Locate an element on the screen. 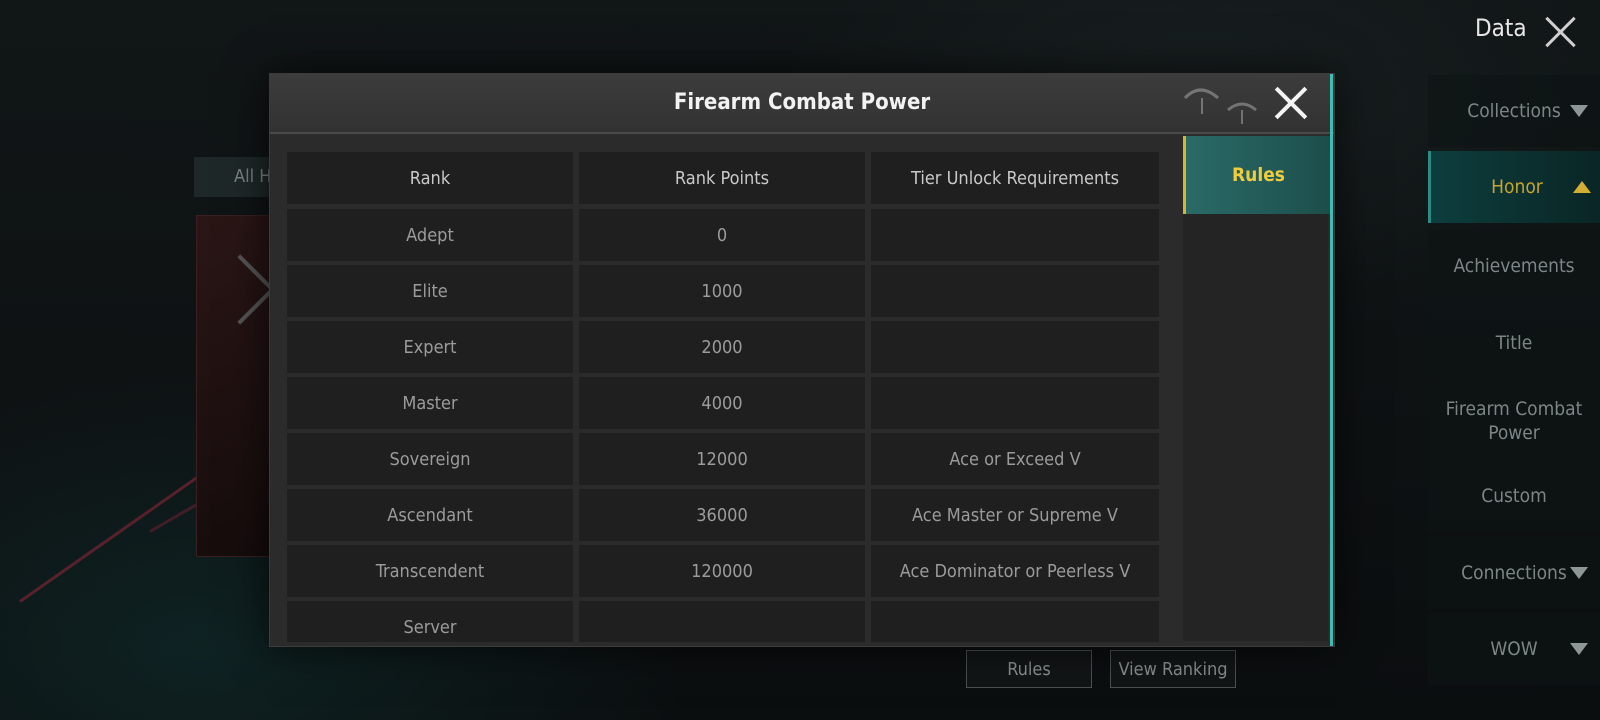 Image resolution: width=1600 pixels, height=720 pixels. sidebar-item-label: Honor is located at coordinates (1517, 187).